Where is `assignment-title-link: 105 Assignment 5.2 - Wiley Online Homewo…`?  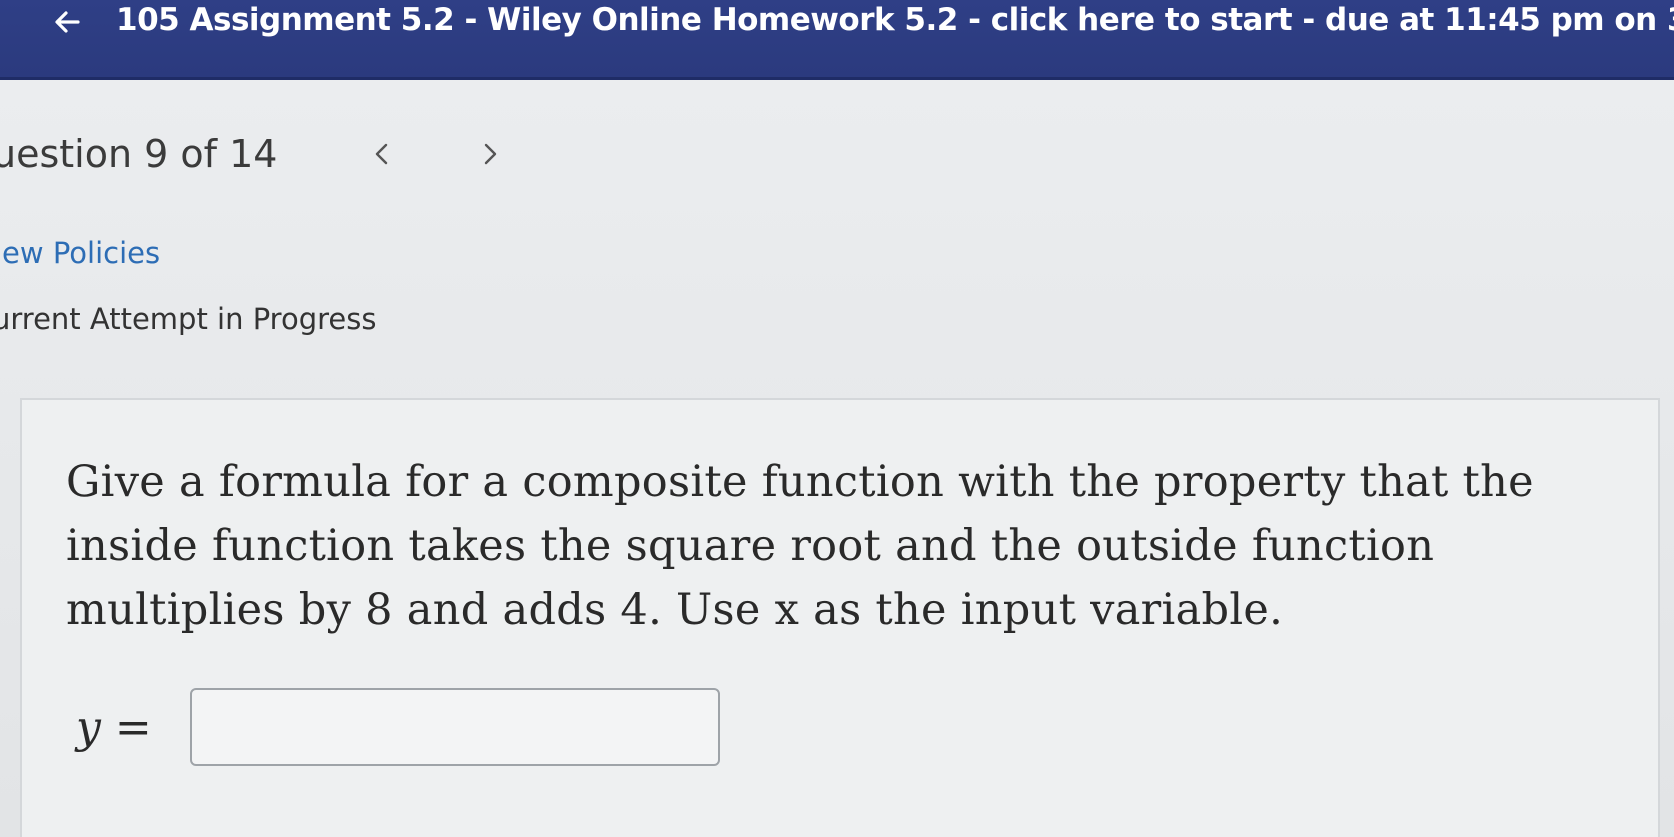 assignment-title-link: 105 Assignment 5.2 - Wiley Online Homewo… is located at coordinates (895, 20).